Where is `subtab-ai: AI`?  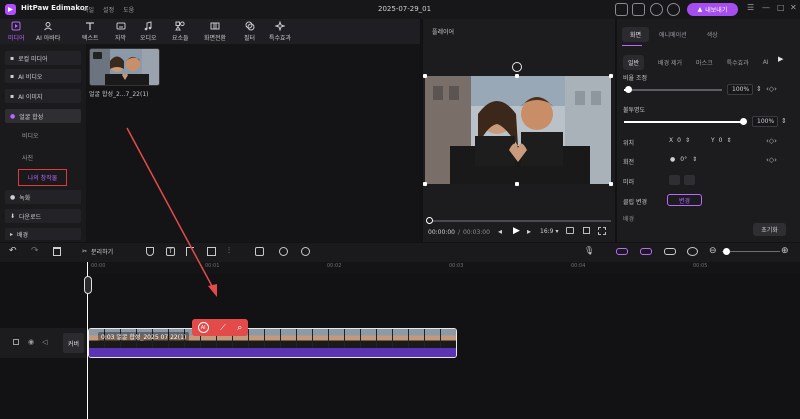 subtab-ai: AI is located at coordinates (766, 62).